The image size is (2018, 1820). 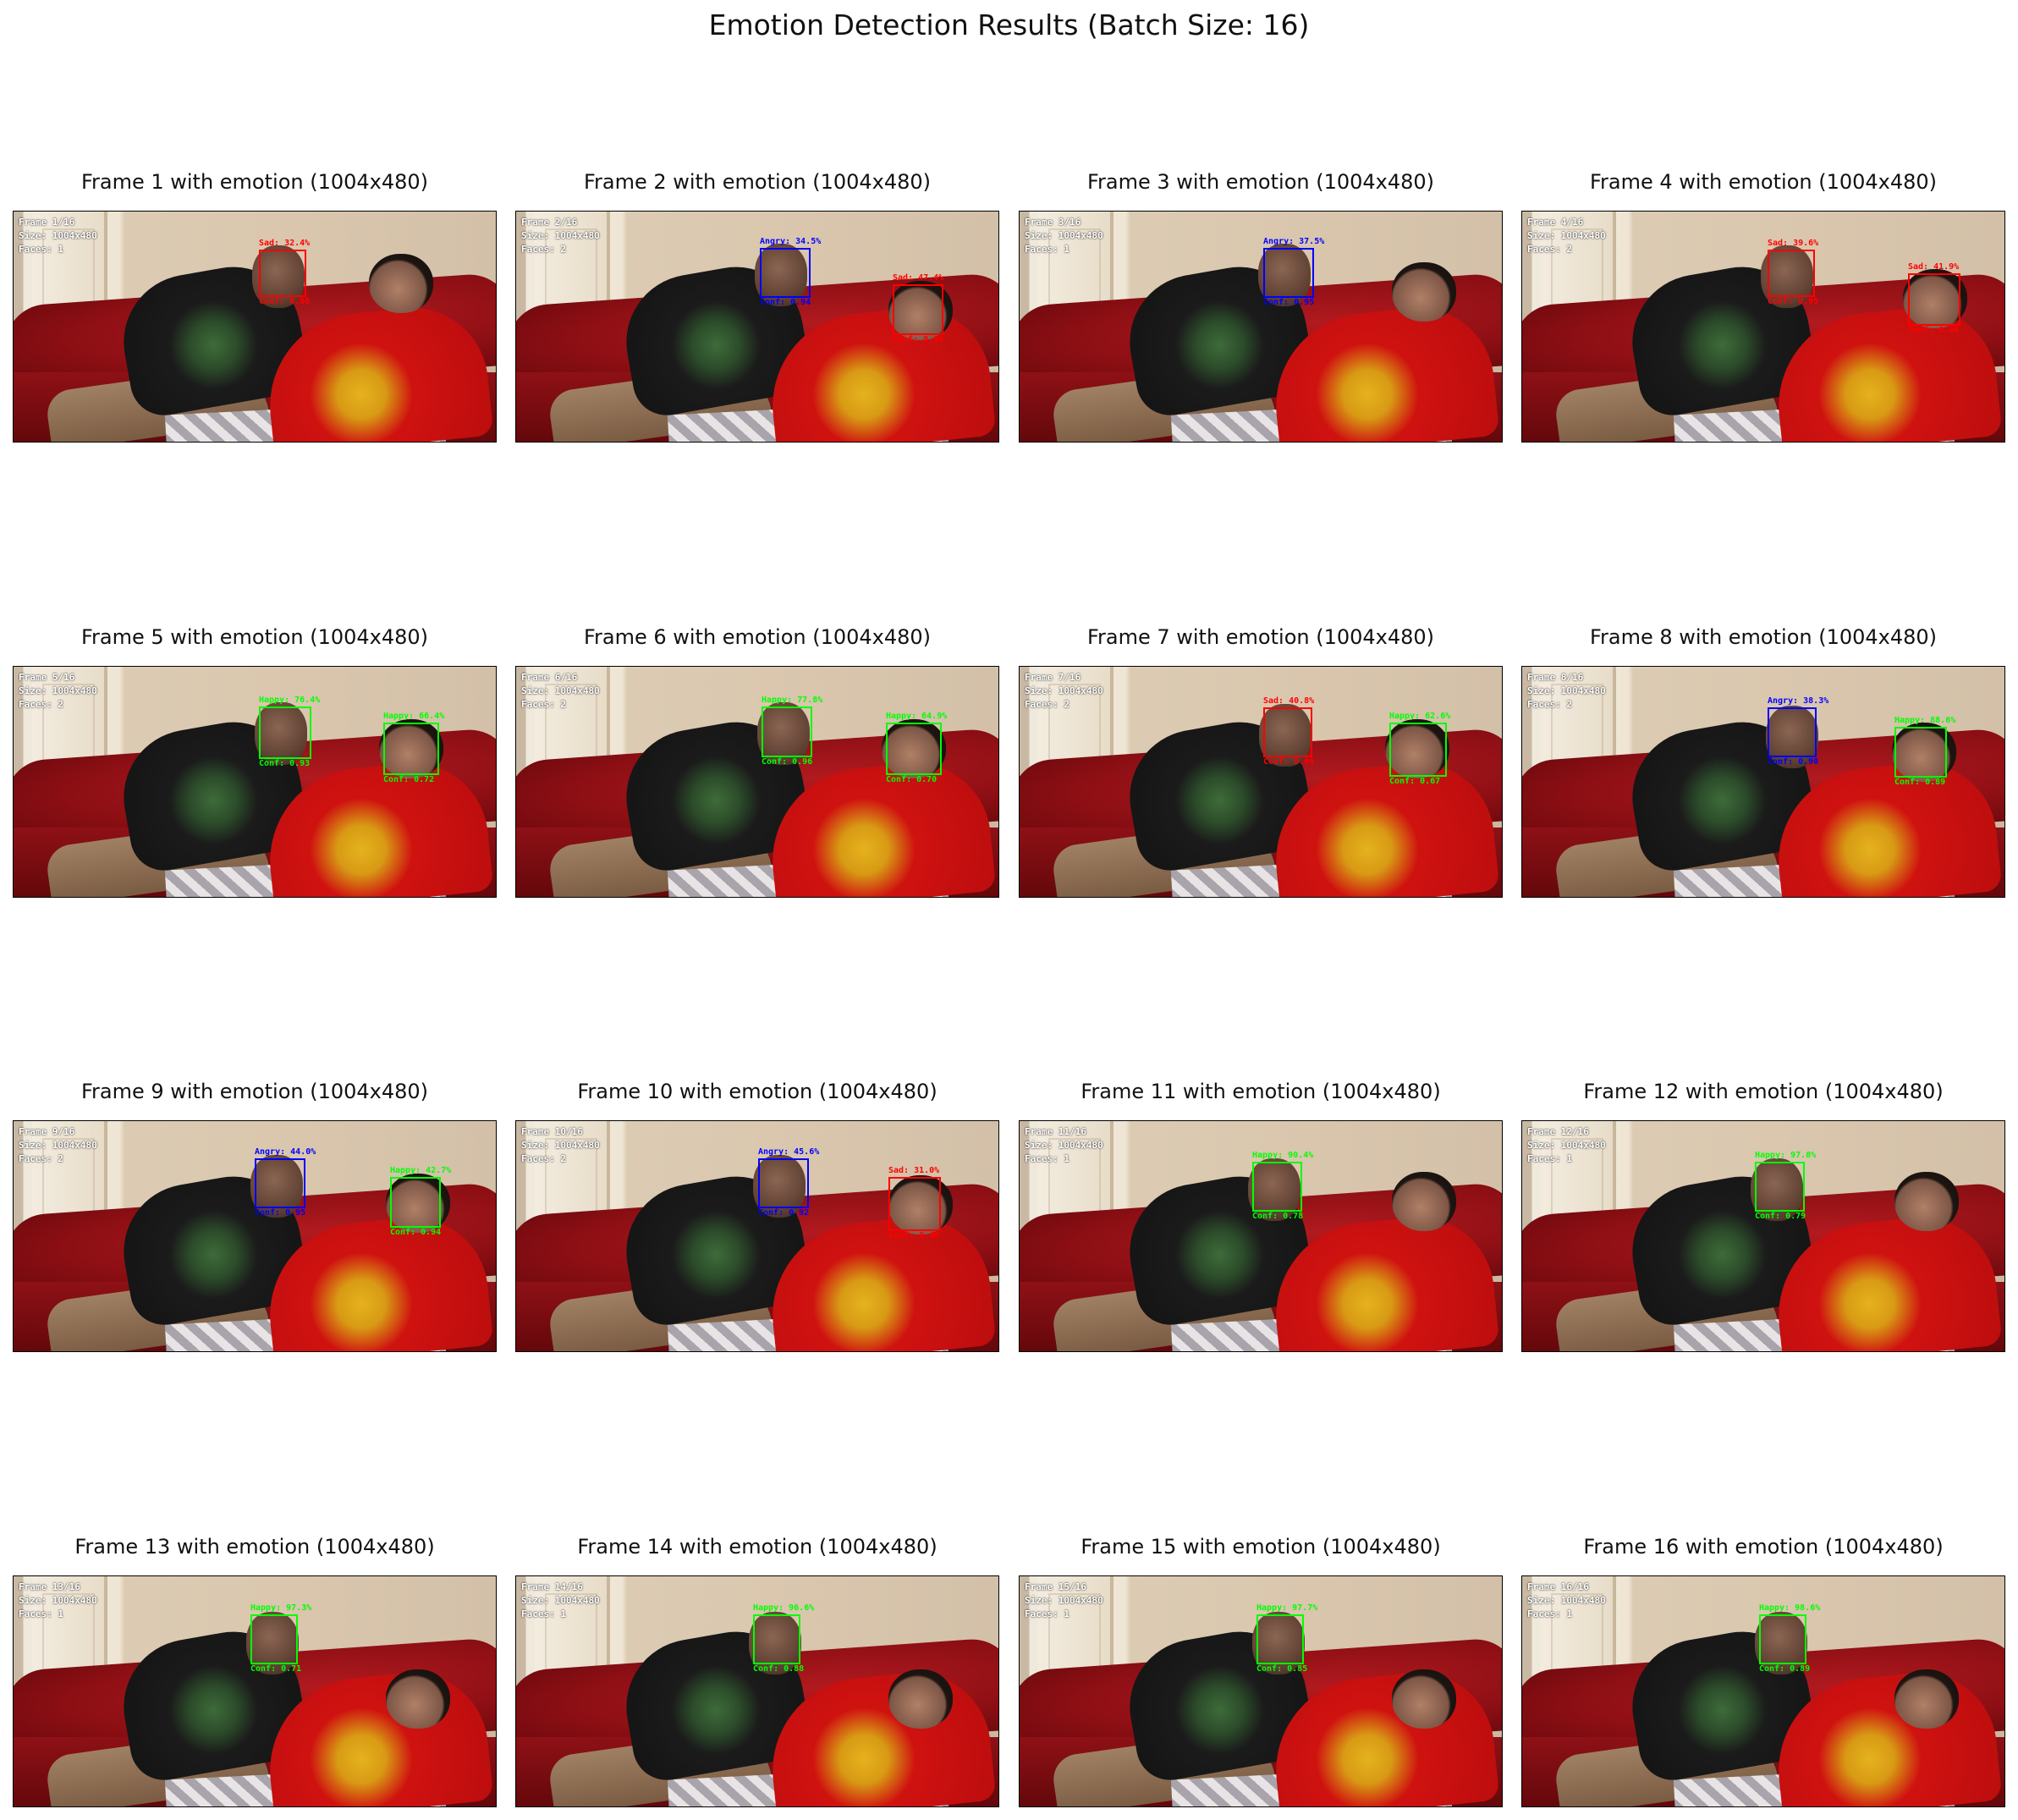 What do you see at coordinates (47, 678) in the screenshot?
I see `frame-info-line: Frame 5/16` at bounding box center [47, 678].